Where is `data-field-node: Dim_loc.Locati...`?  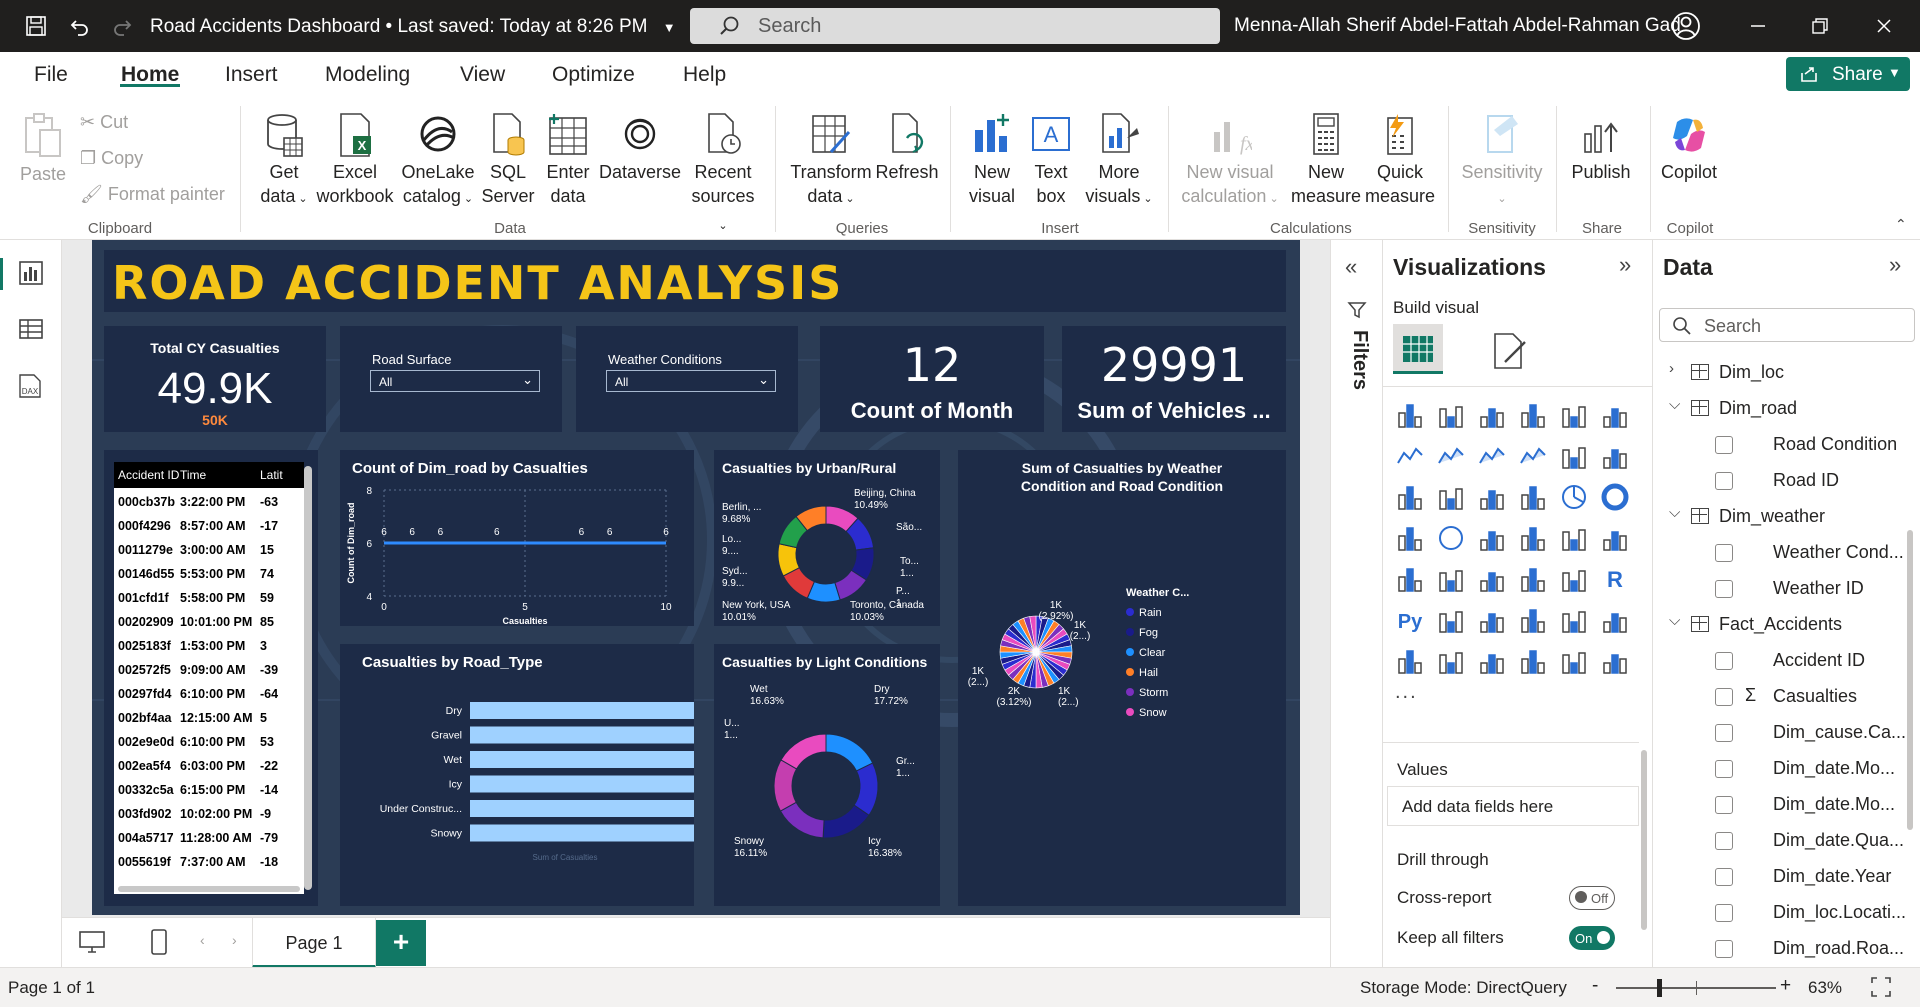
data-field-node: Dim_loc.Locati... is located at coordinates (1779, 913).